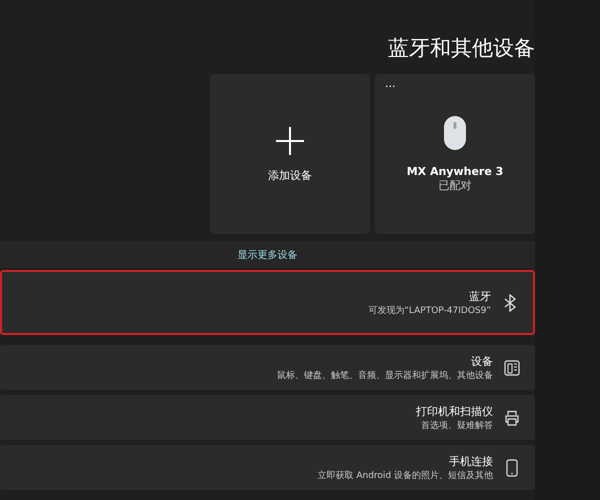 This screenshot has width=600, height=500. Describe the element at coordinates (457, 426) in the screenshot. I see `row-subtitle: 首选项、疑难解答` at that location.